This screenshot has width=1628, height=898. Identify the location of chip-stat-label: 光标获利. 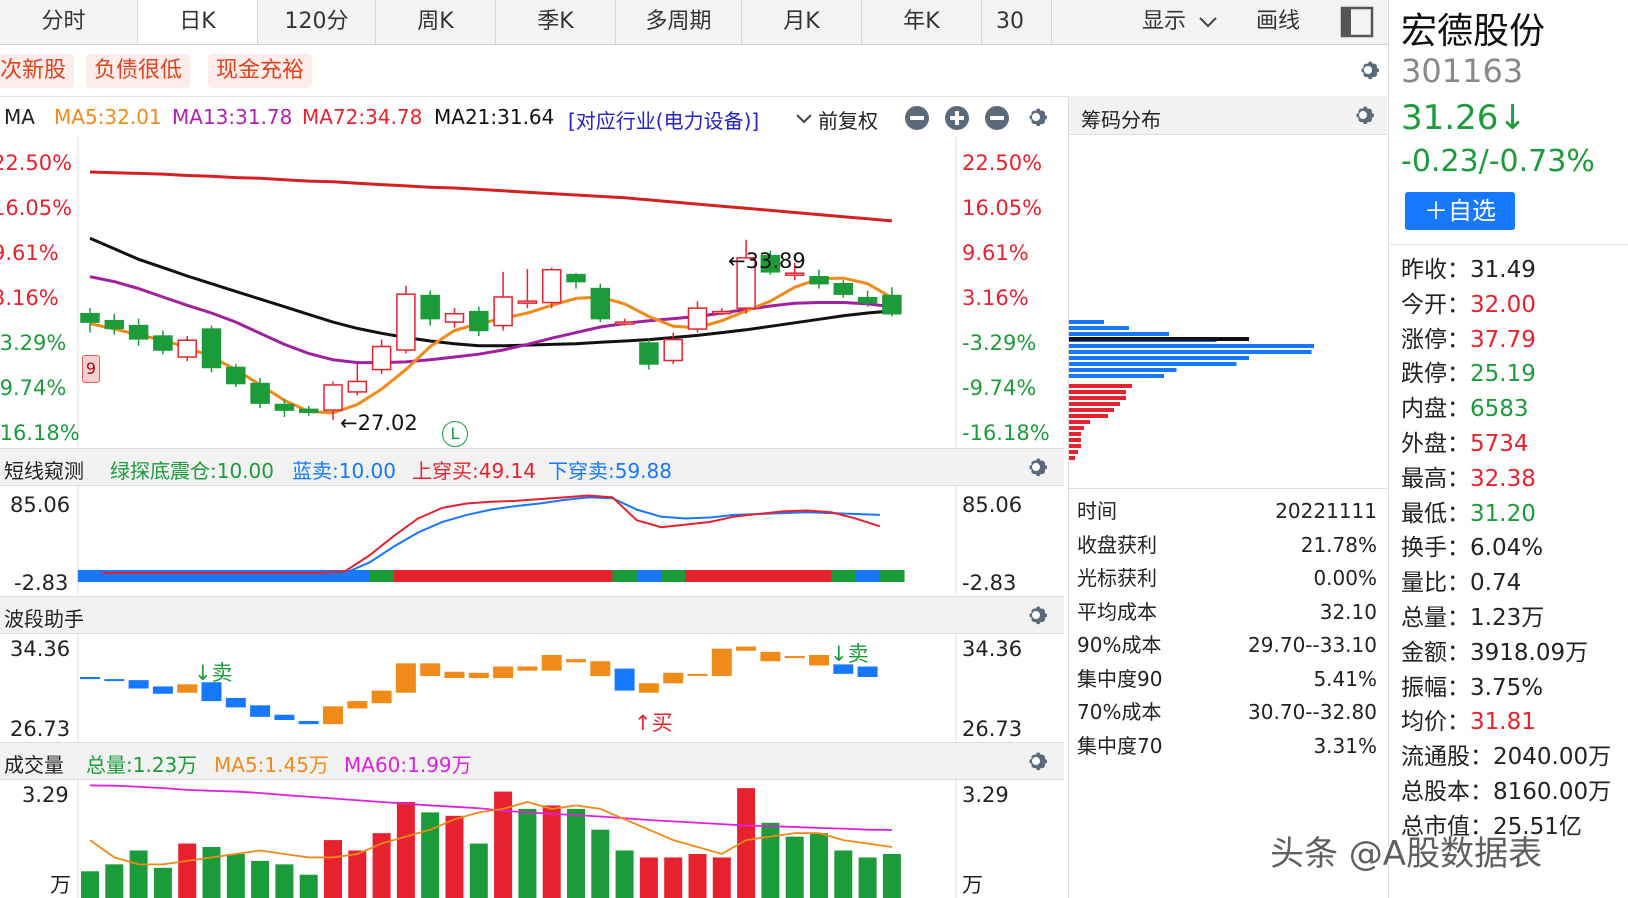
(1117, 578).